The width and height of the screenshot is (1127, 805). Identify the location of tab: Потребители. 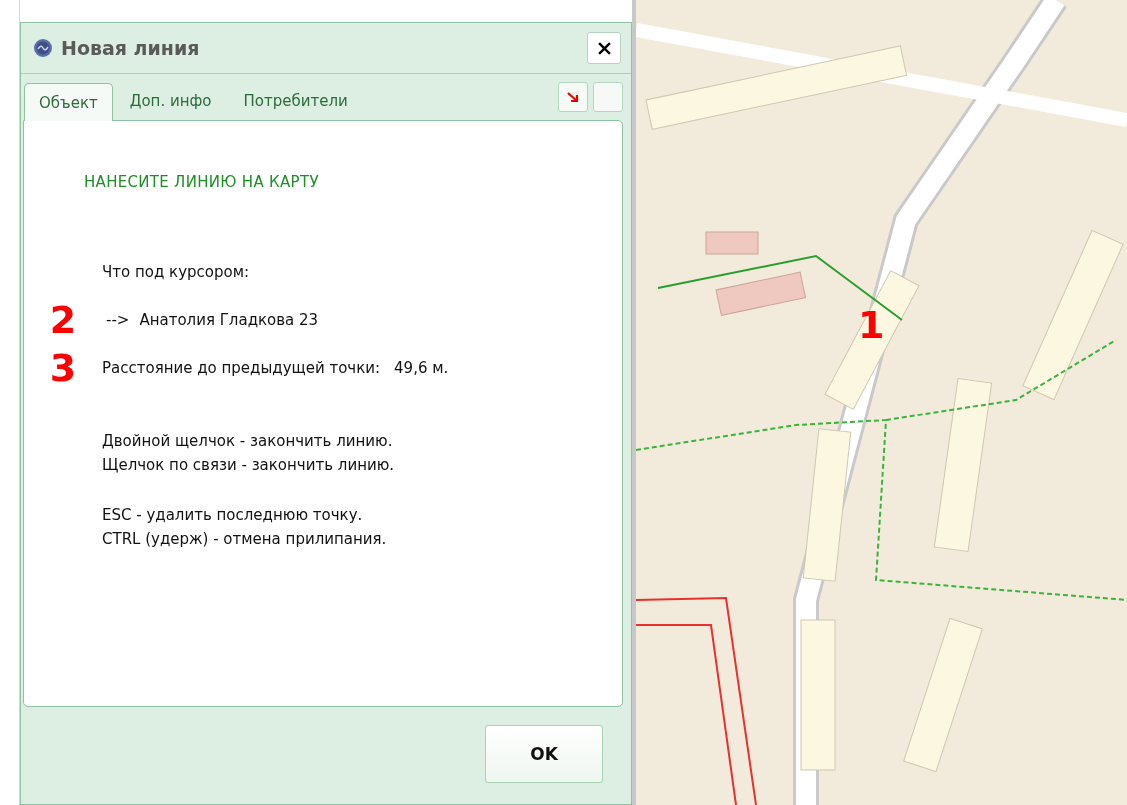
(295, 100).